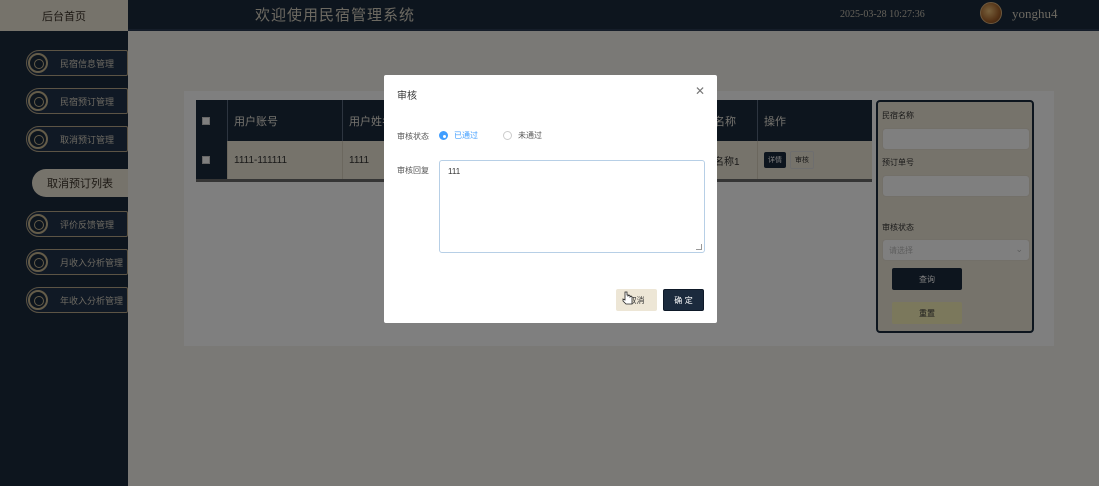  What do you see at coordinates (683, 300) in the screenshot?
I see `confirm-button: 确 定` at bounding box center [683, 300].